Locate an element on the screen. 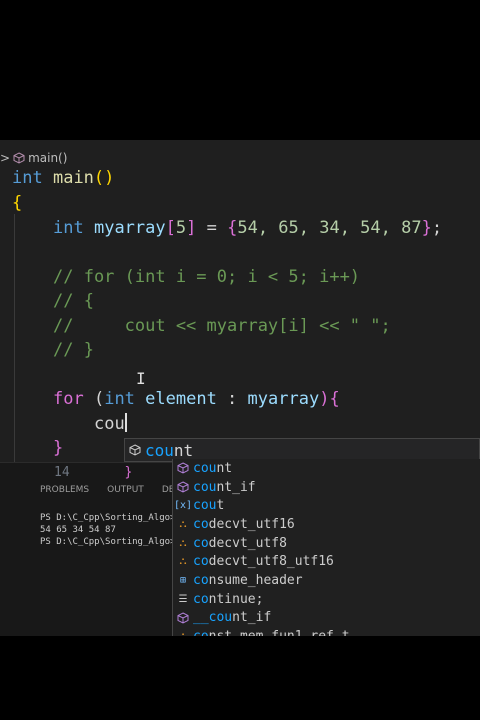 This screenshot has width=480, height=720. code-line-for-loop: for (int element : myarray){ is located at coordinates (196, 399).